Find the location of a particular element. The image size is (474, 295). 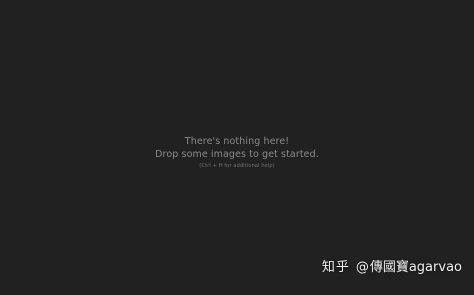

help-shortcut-hint: (Ctrl + H for additional help) is located at coordinates (237, 166).